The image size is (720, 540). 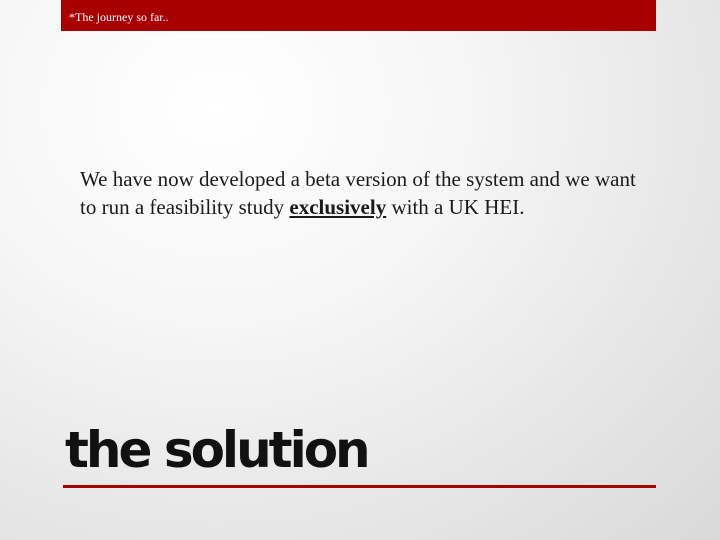 I want to click on header-text: *The journey so far.., so click(x=119, y=17).